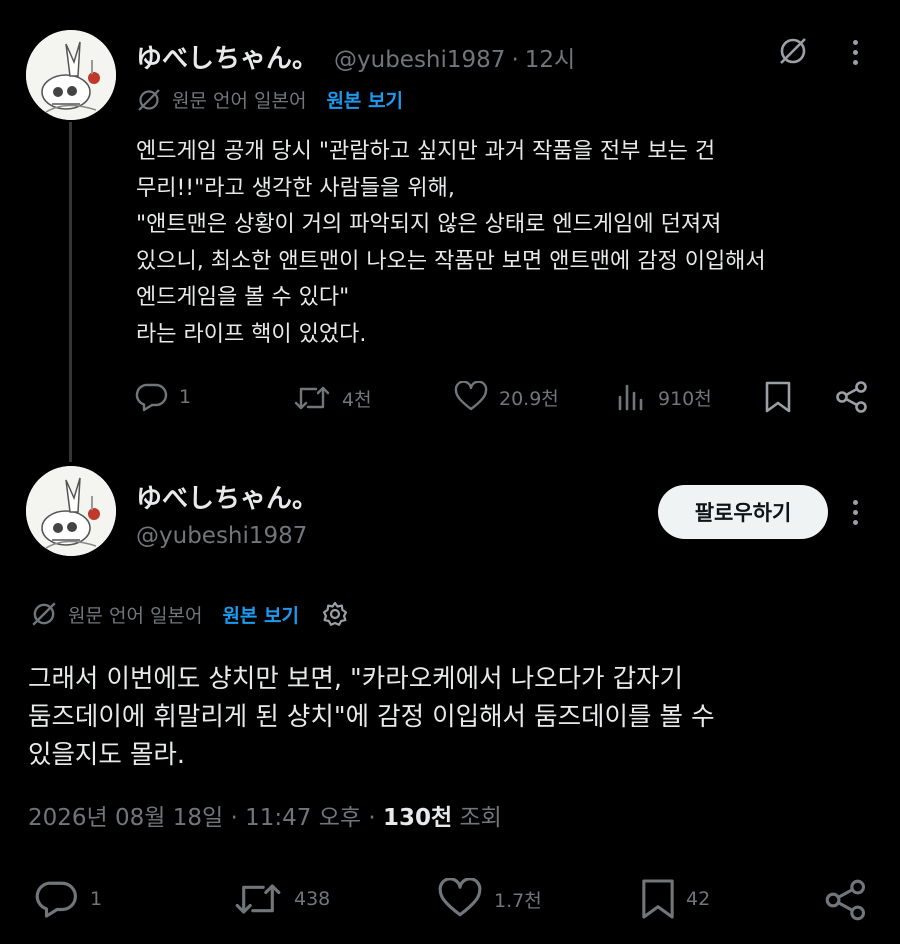  I want to click on follow-button: 팔로우하기, so click(743, 512).